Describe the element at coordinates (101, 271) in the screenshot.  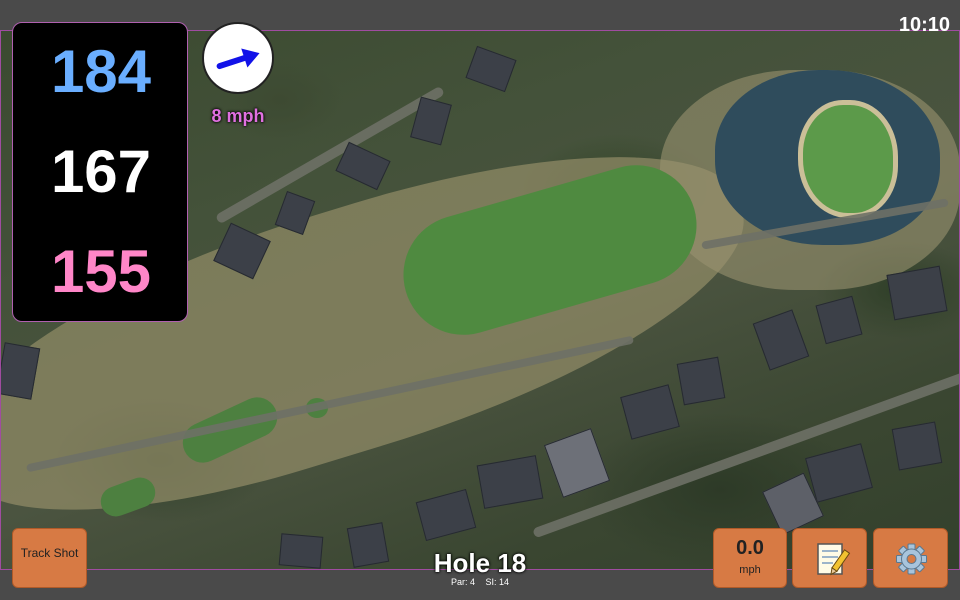
I see `front-yardage: 155` at that location.